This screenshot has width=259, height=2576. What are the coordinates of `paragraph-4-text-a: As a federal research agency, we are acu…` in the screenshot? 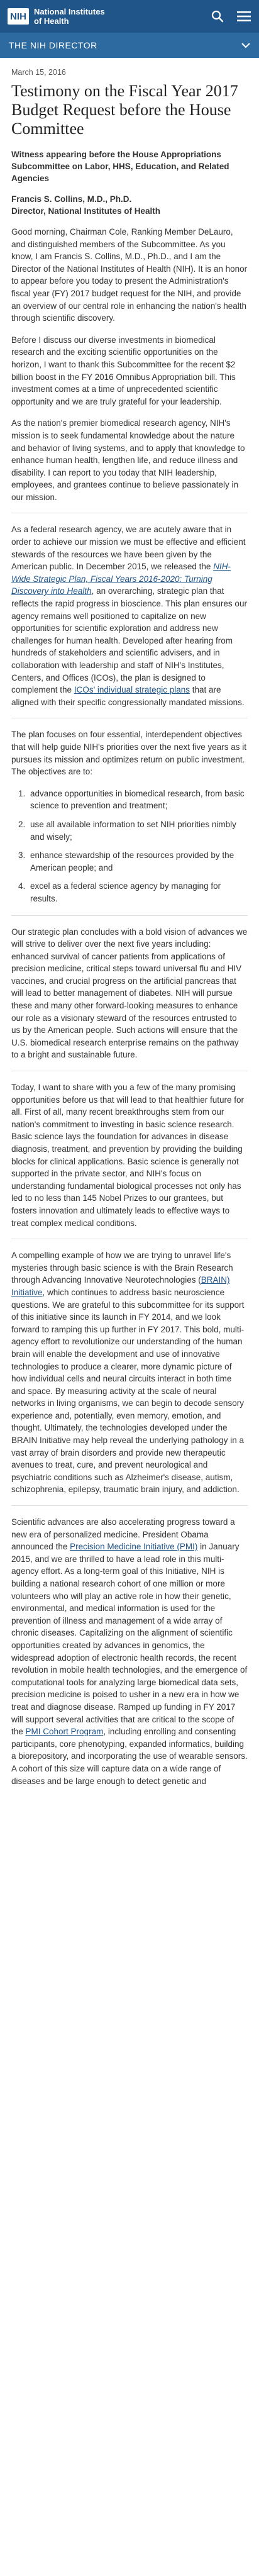 It's located at (128, 548).